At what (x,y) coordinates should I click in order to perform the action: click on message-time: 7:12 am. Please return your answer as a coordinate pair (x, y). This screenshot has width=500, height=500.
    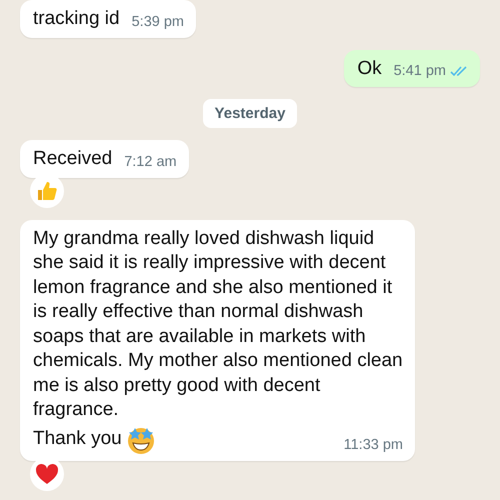
    Looking at the image, I should click on (150, 162).